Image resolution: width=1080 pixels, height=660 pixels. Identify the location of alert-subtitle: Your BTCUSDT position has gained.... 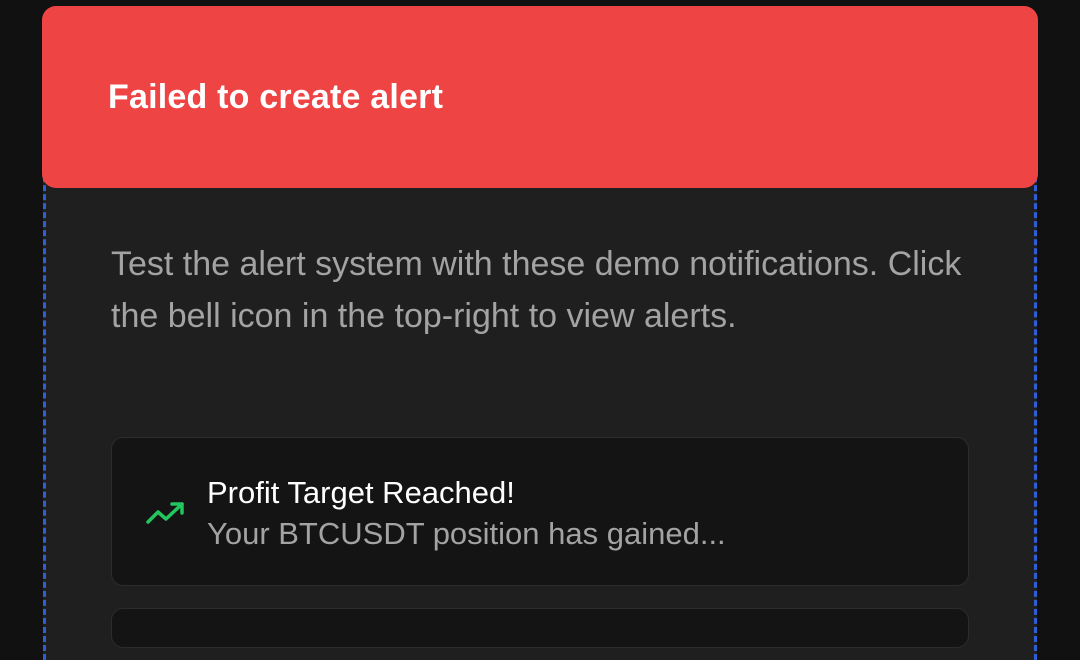
(466, 533).